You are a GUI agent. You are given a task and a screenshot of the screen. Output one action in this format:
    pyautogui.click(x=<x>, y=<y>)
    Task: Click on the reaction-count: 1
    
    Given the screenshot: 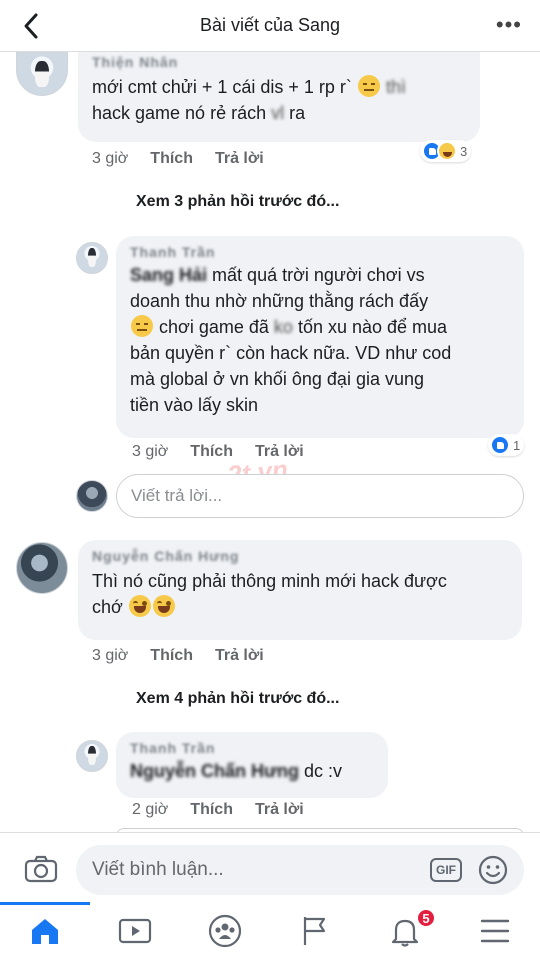 What is the action you would take?
    pyautogui.click(x=517, y=445)
    